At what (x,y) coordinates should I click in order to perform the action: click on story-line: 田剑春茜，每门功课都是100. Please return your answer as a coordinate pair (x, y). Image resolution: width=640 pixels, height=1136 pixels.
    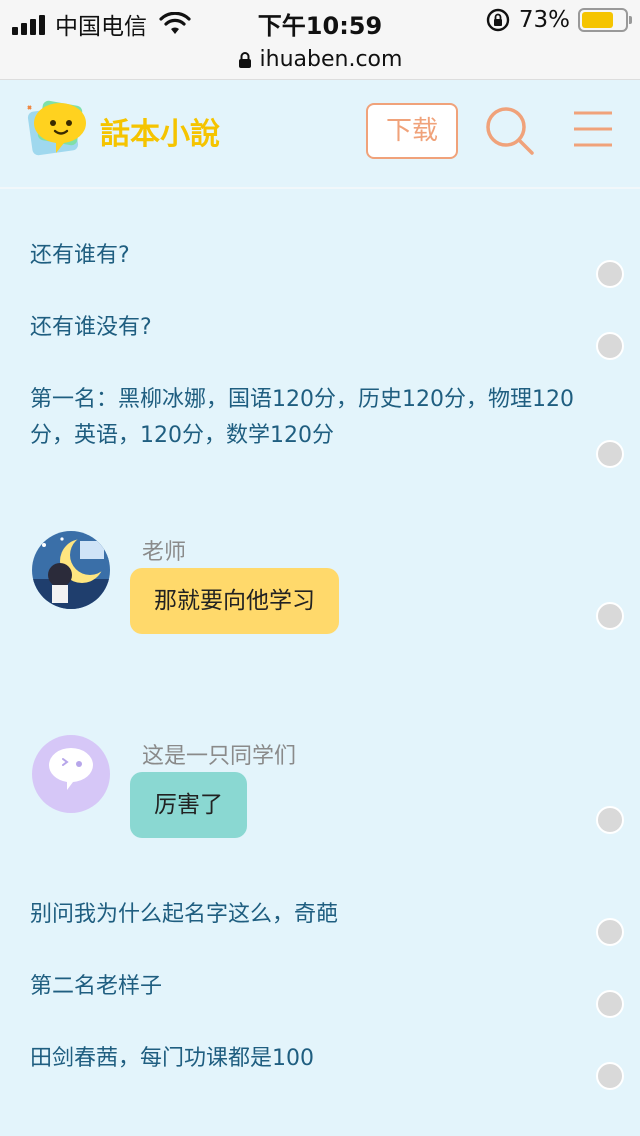
    Looking at the image, I should click on (172, 1058).